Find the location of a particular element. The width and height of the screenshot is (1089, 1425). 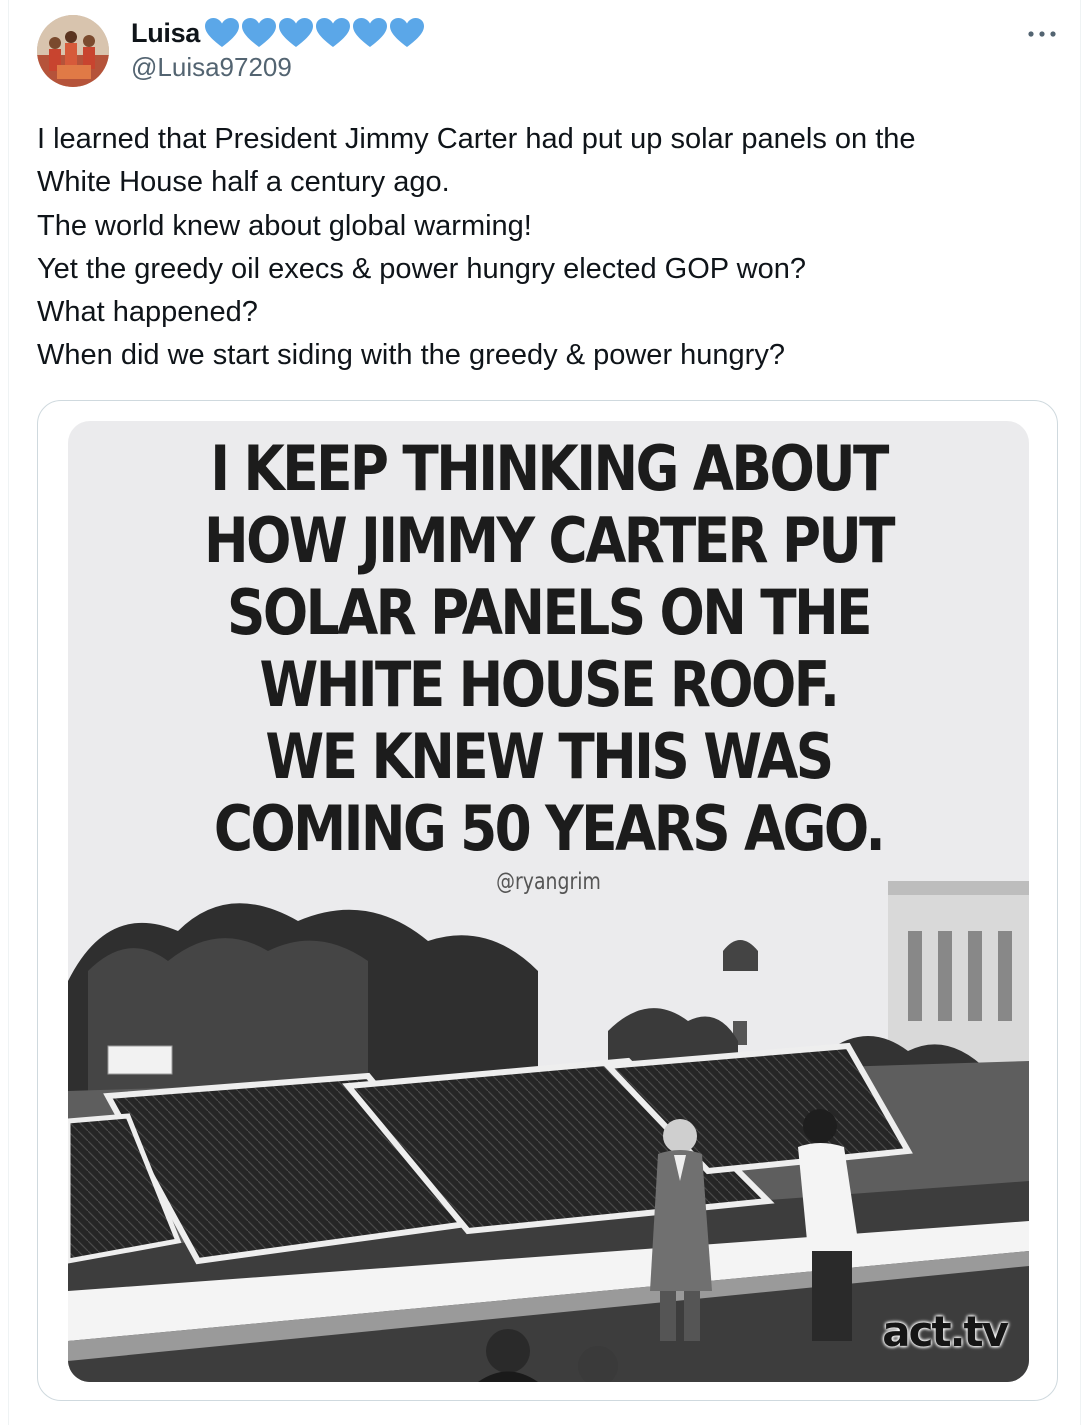

meme-headline-line: I KEEP THINKING ABOUT is located at coordinates (549, 468).